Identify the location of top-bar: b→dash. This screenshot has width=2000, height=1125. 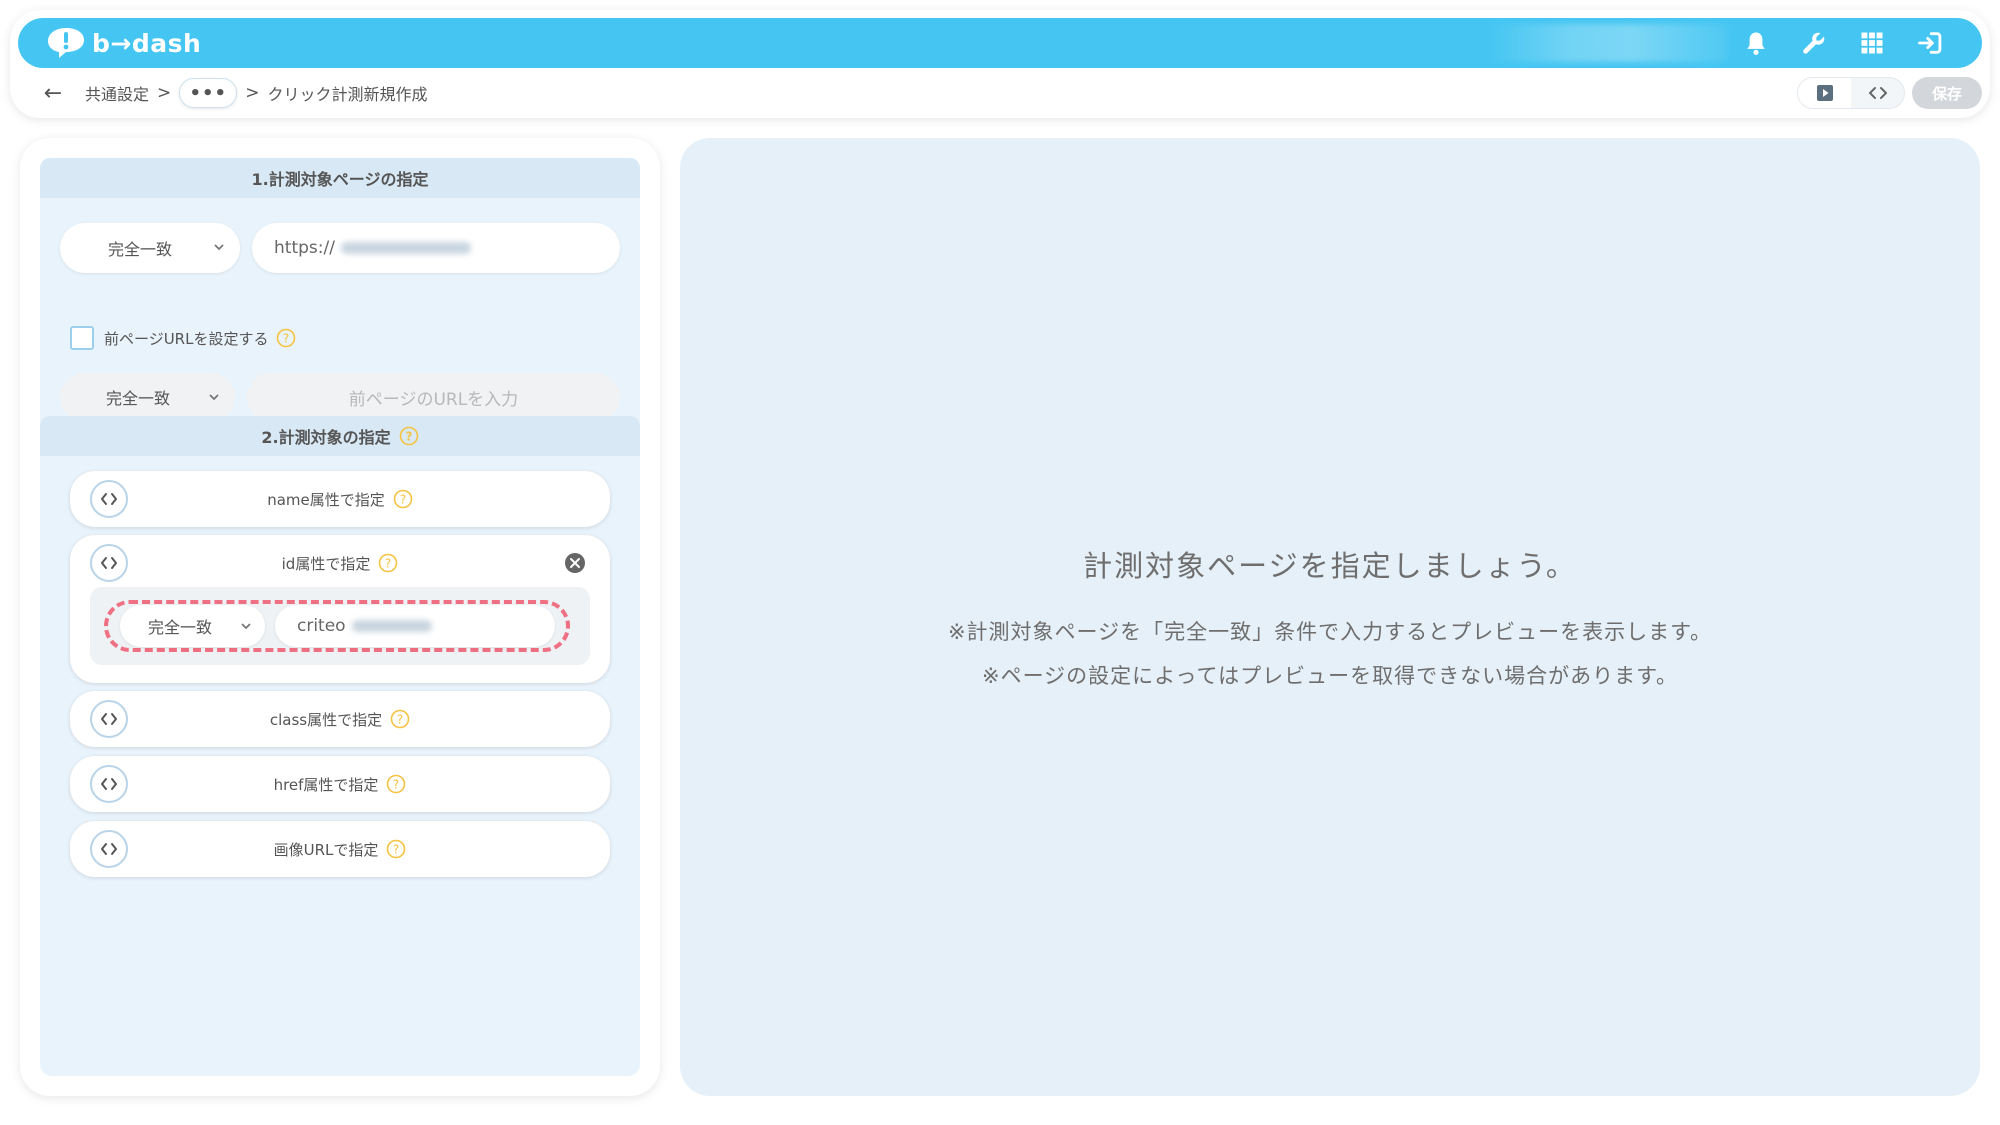
(1000, 43).